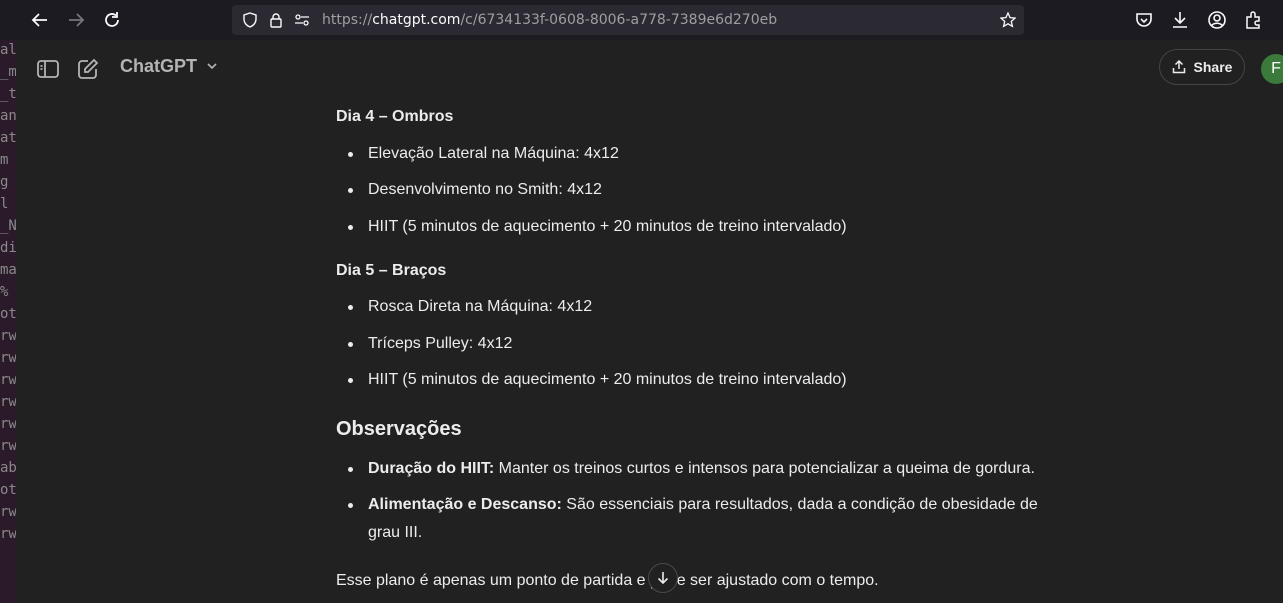 This screenshot has width=1283, height=603. I want to click on permissions-icon, so click(302, 20).